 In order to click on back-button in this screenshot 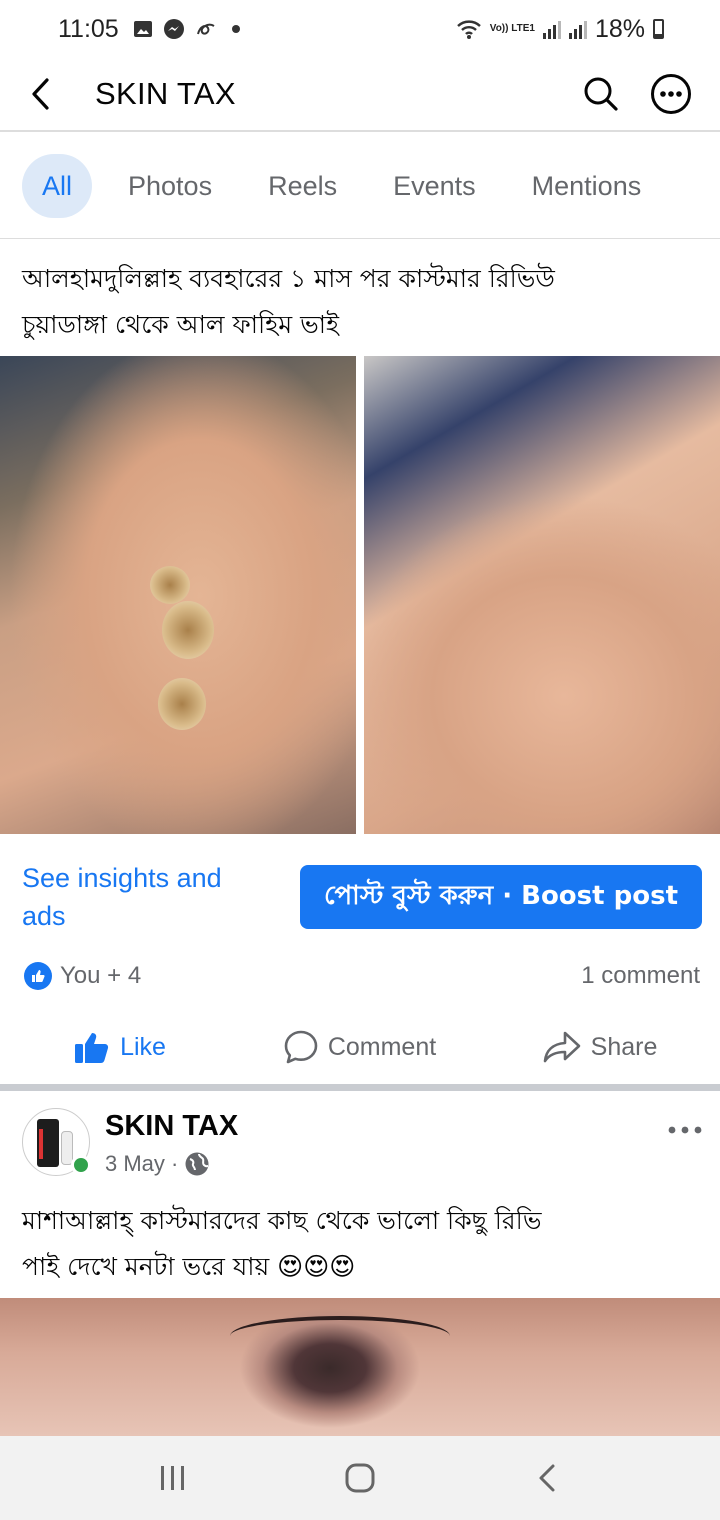, I will do `click(40, 94)`.